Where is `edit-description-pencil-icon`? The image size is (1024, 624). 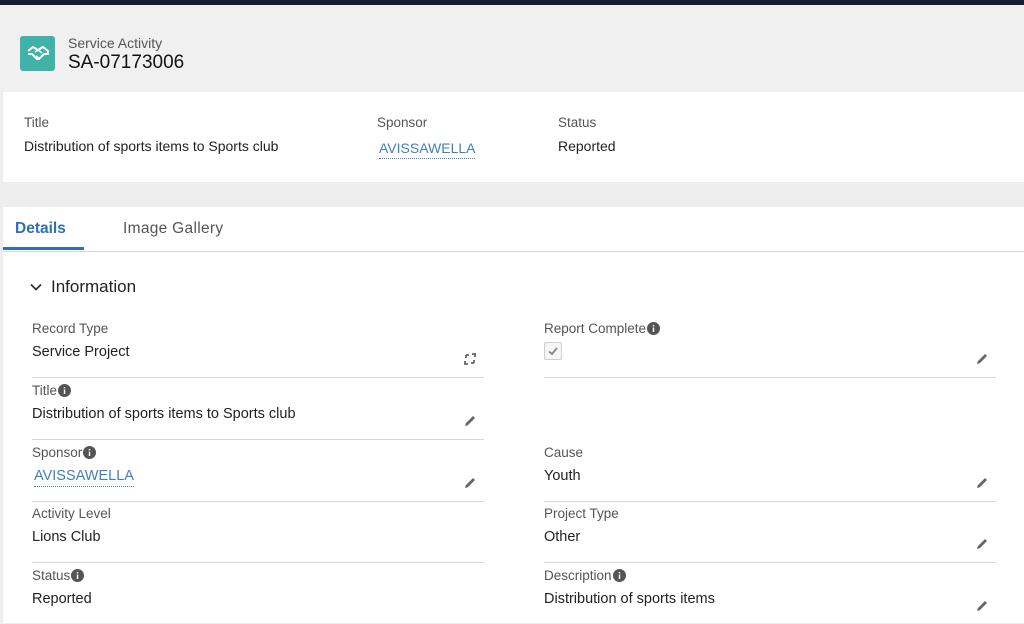 edit-description-pencil-icon is located at coordinates (982, 606).